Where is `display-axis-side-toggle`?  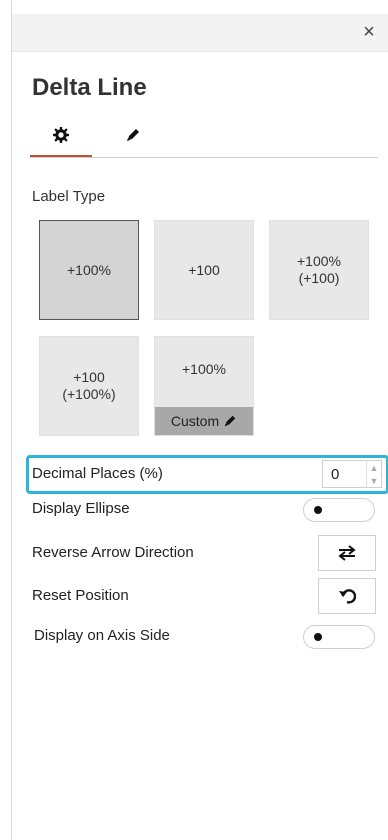
display-axis-side-toggle is located at coordinates (339, 637).